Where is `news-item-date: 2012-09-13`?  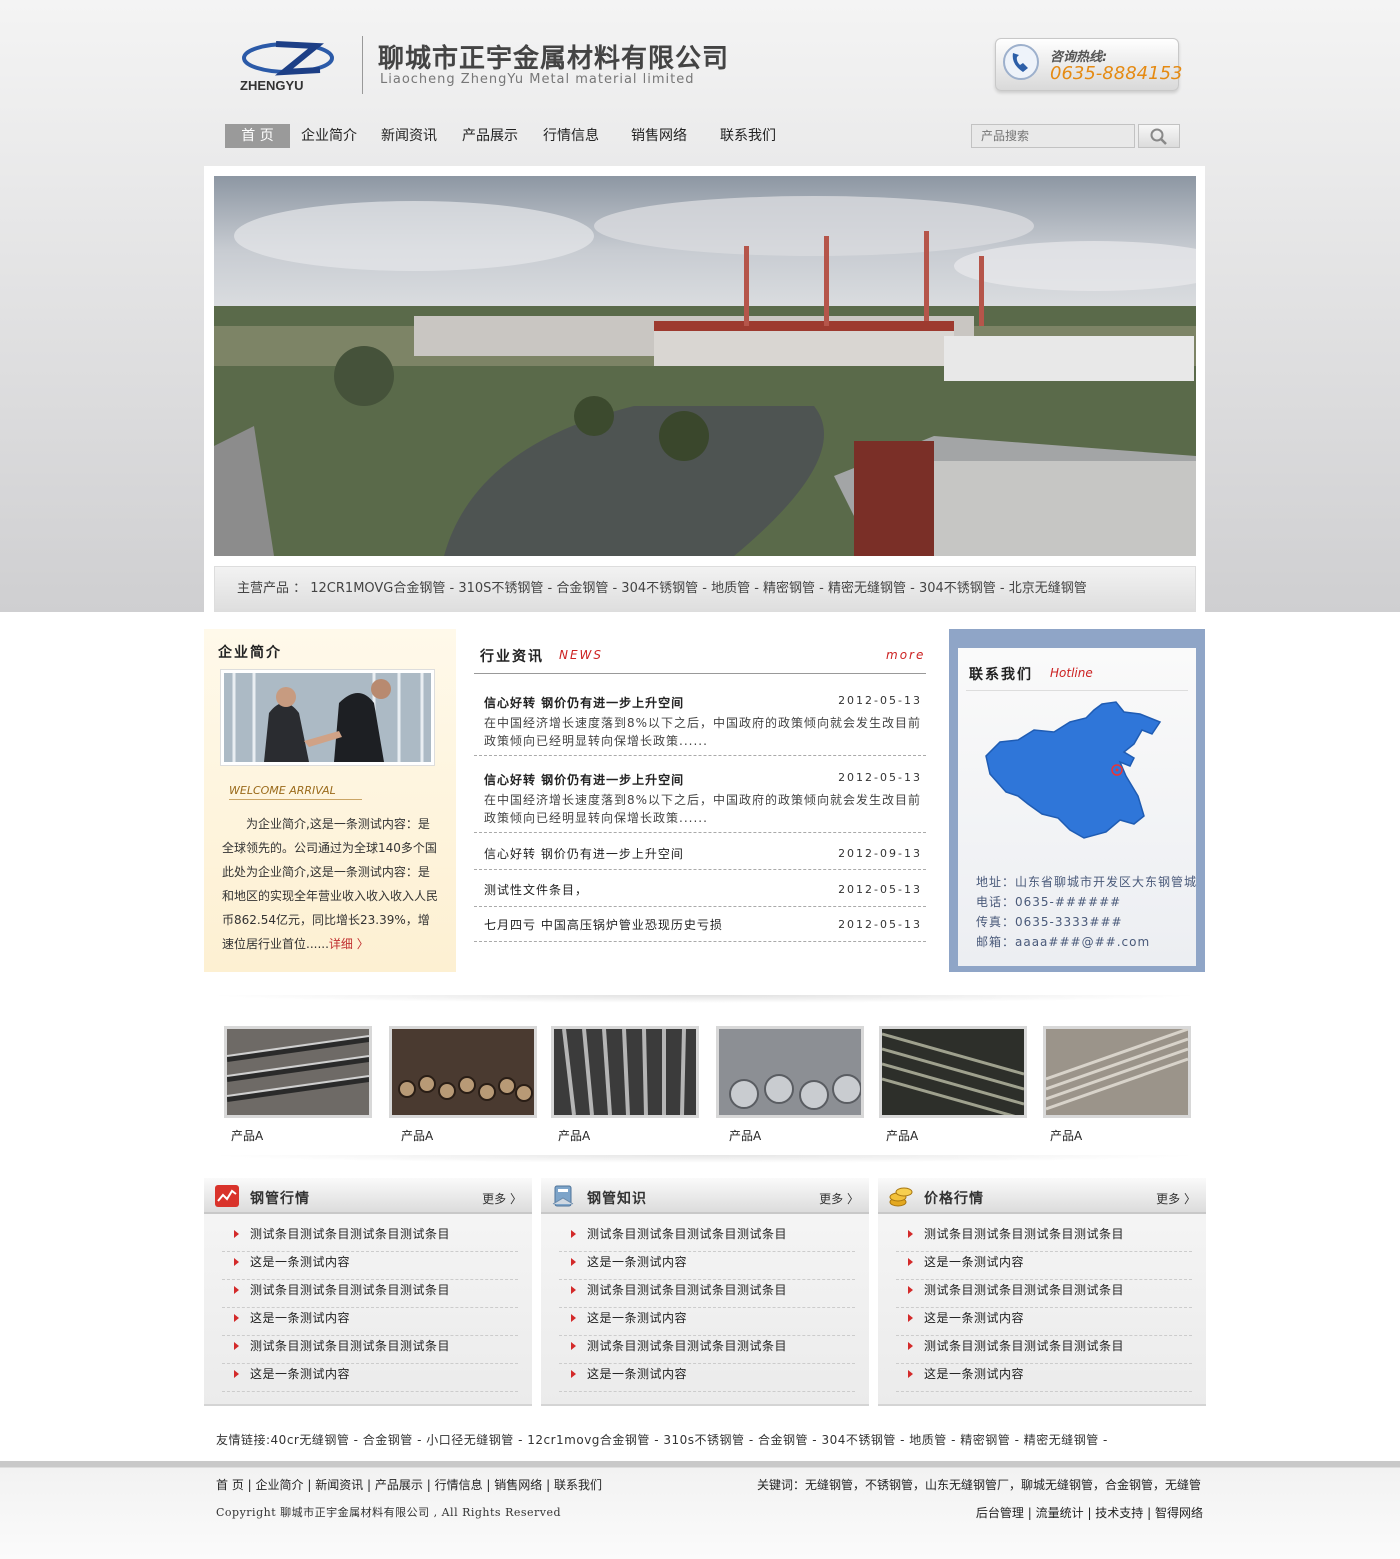 news-item-date: 2012-09-13 is located at coordinates (880, 853).